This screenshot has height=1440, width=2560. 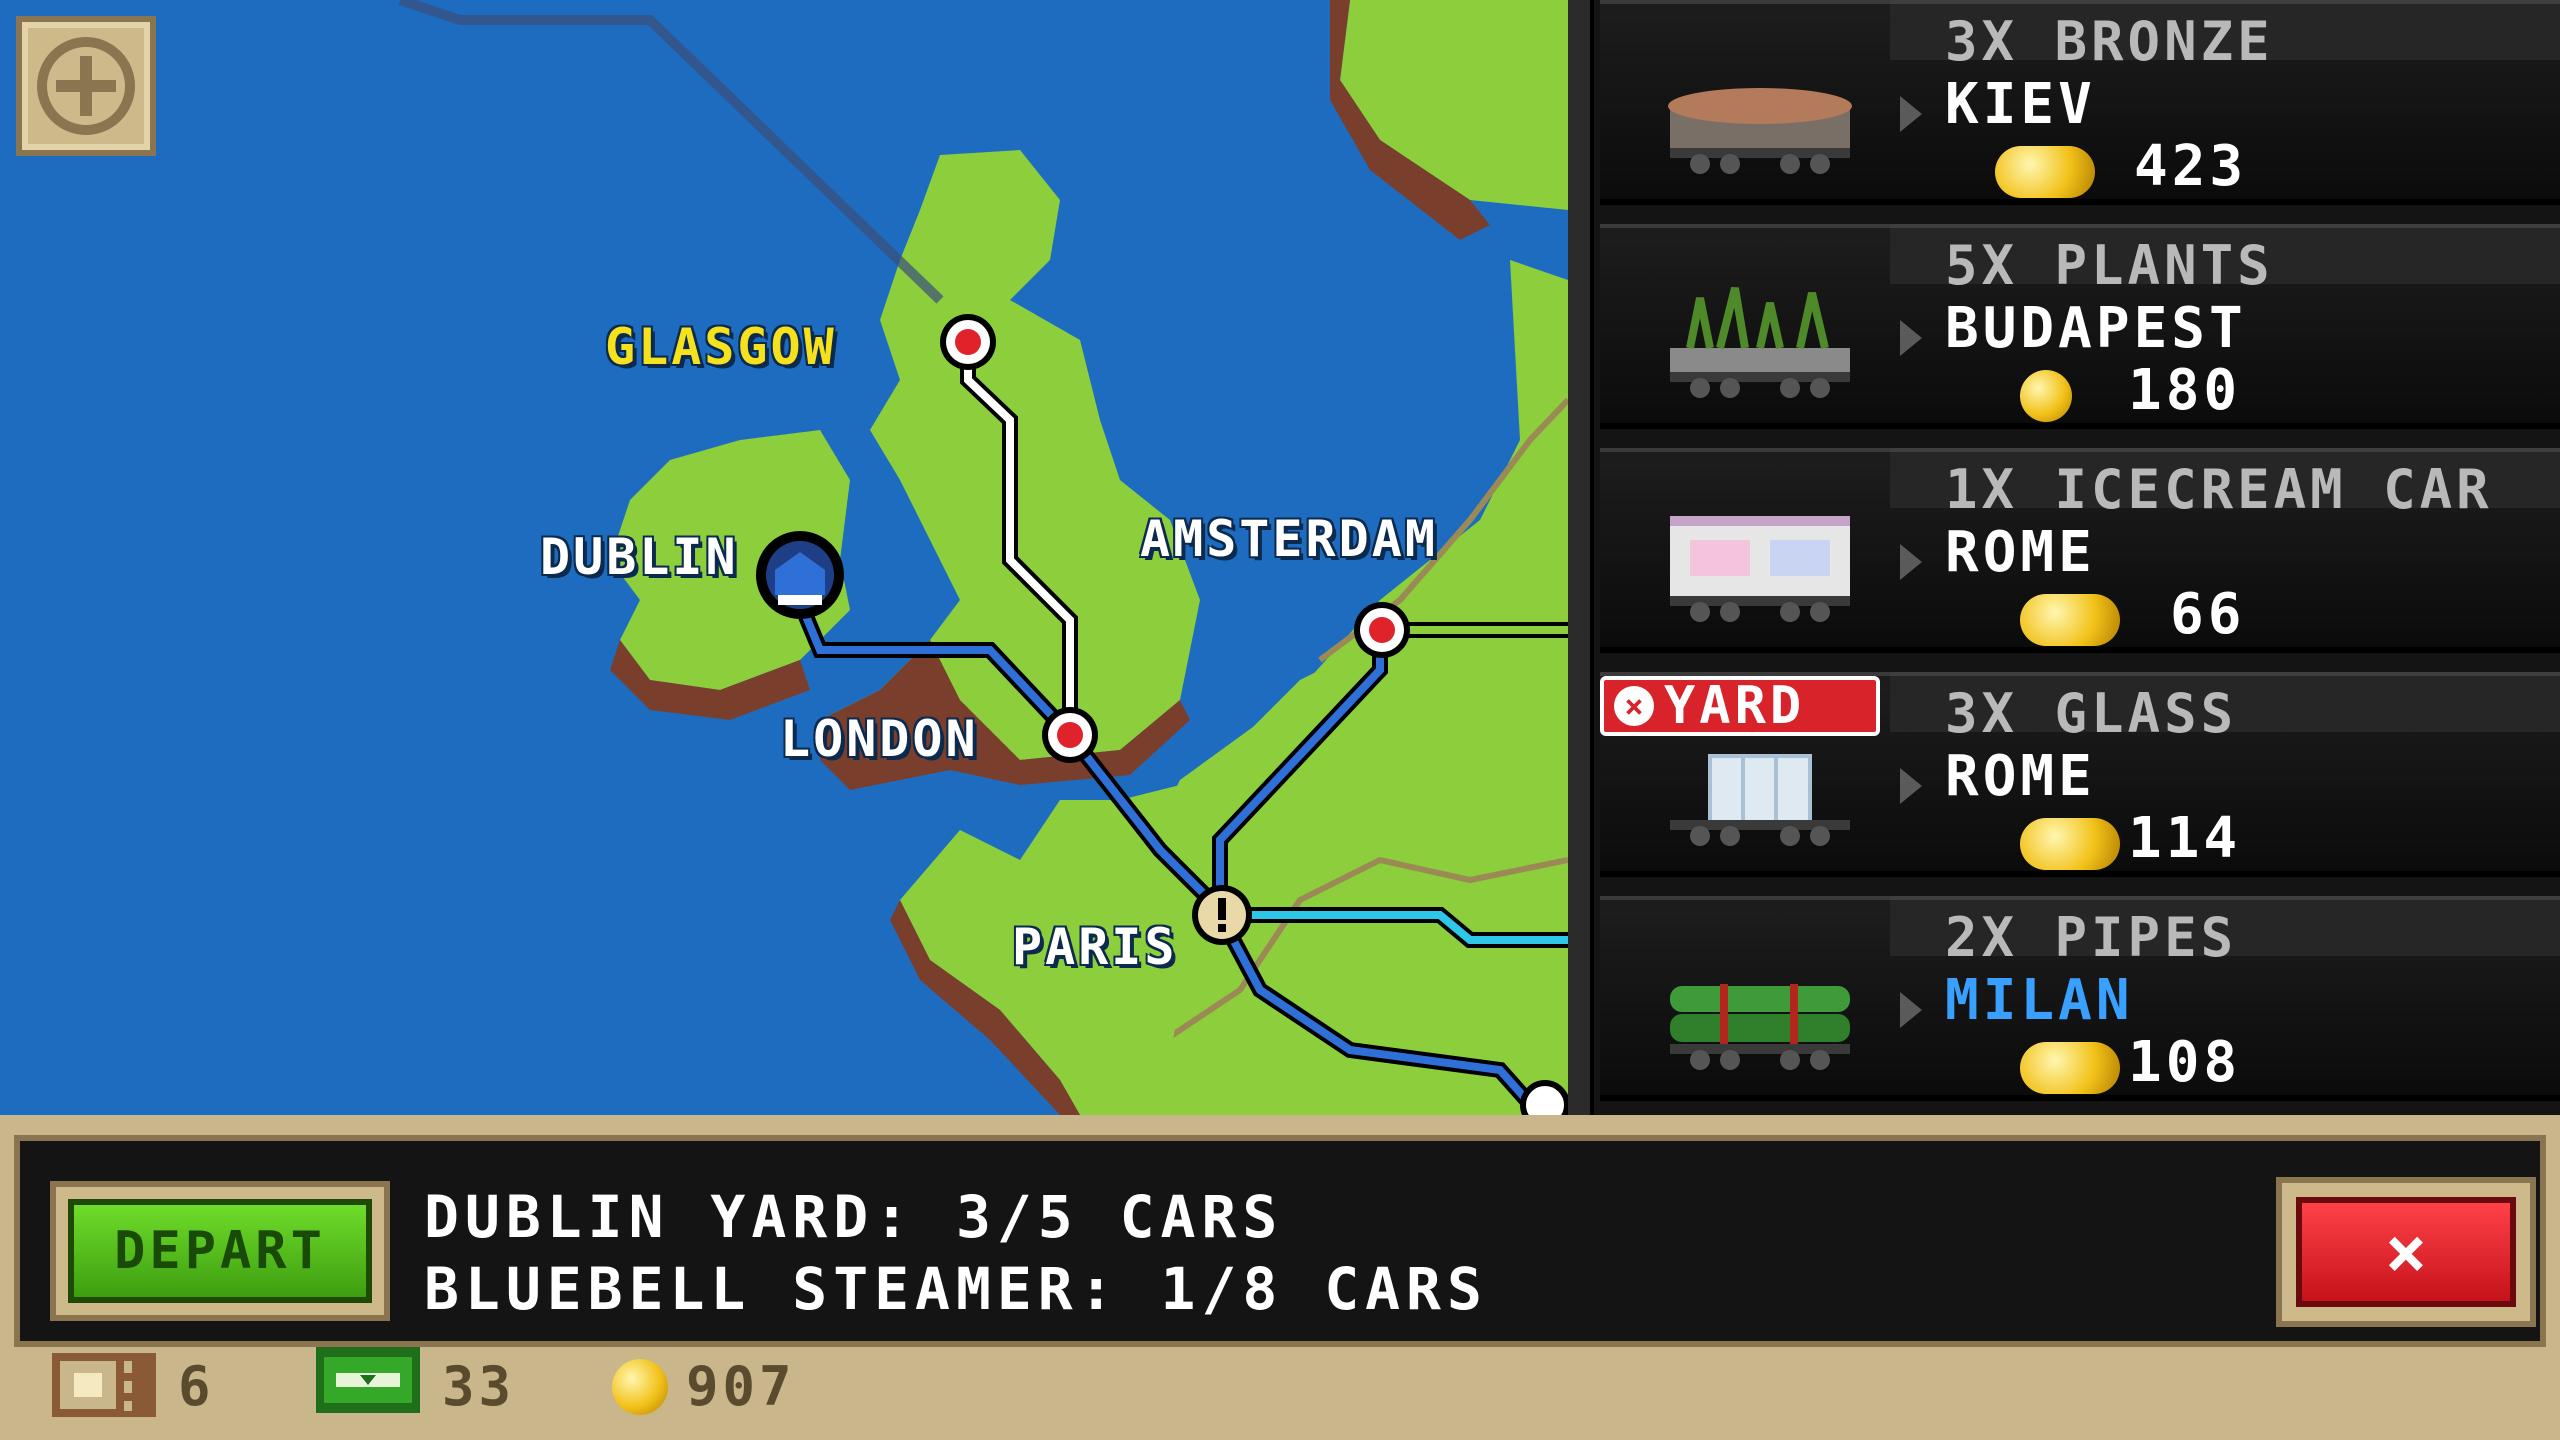 What do you see at coordinates (1760, 1027) in the screenshot?
I see `pipe-car-icon` at bounding box center [1760, 1027].